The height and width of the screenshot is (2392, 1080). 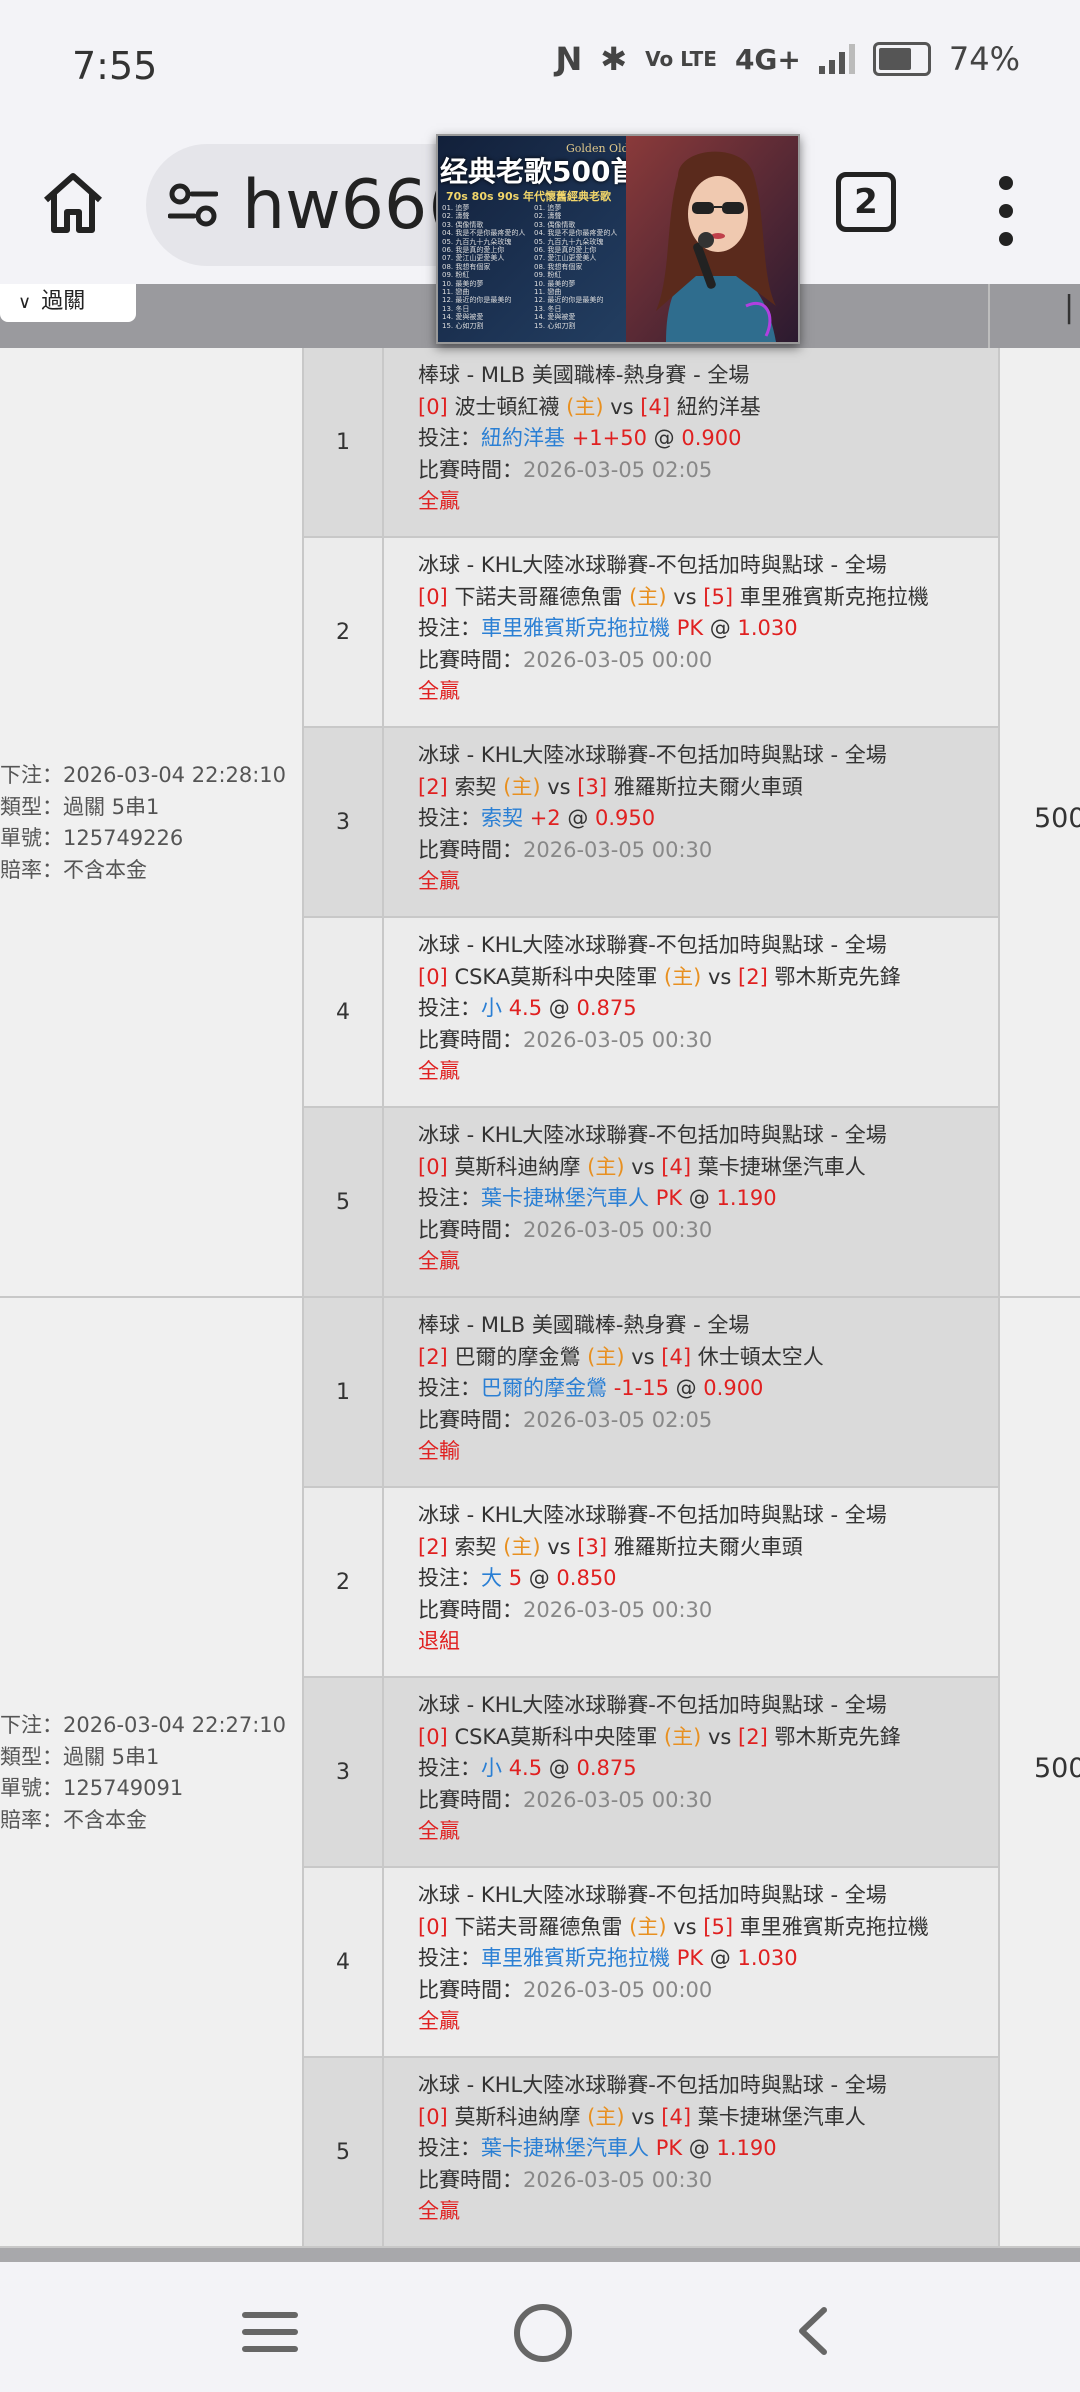 I want to click on home-nav-icon, so click(x=543, y=2333).